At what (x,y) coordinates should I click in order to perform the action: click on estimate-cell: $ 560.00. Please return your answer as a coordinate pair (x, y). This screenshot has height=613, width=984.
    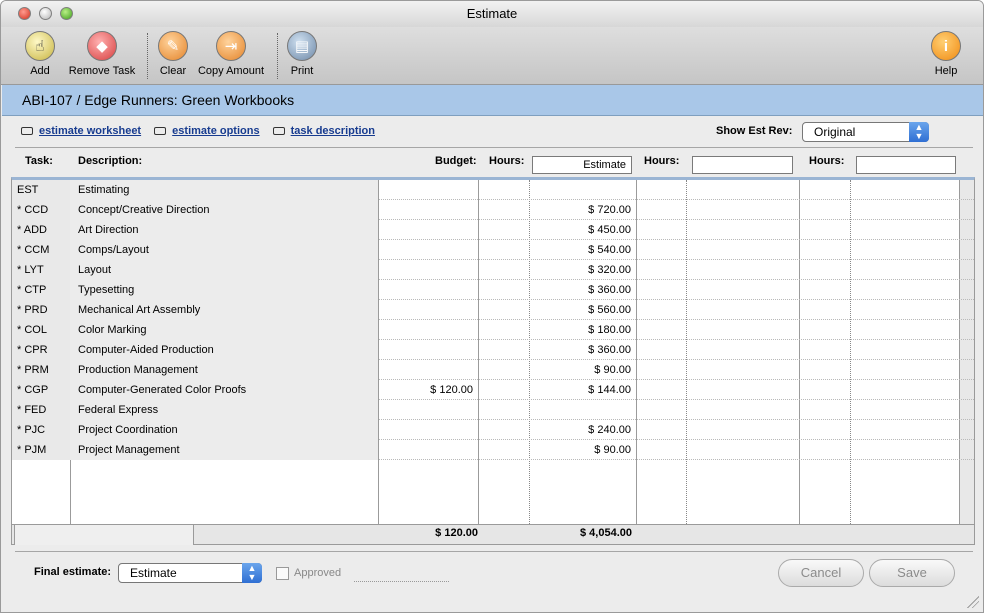
    Looking at the image, I should click on (609, 310).